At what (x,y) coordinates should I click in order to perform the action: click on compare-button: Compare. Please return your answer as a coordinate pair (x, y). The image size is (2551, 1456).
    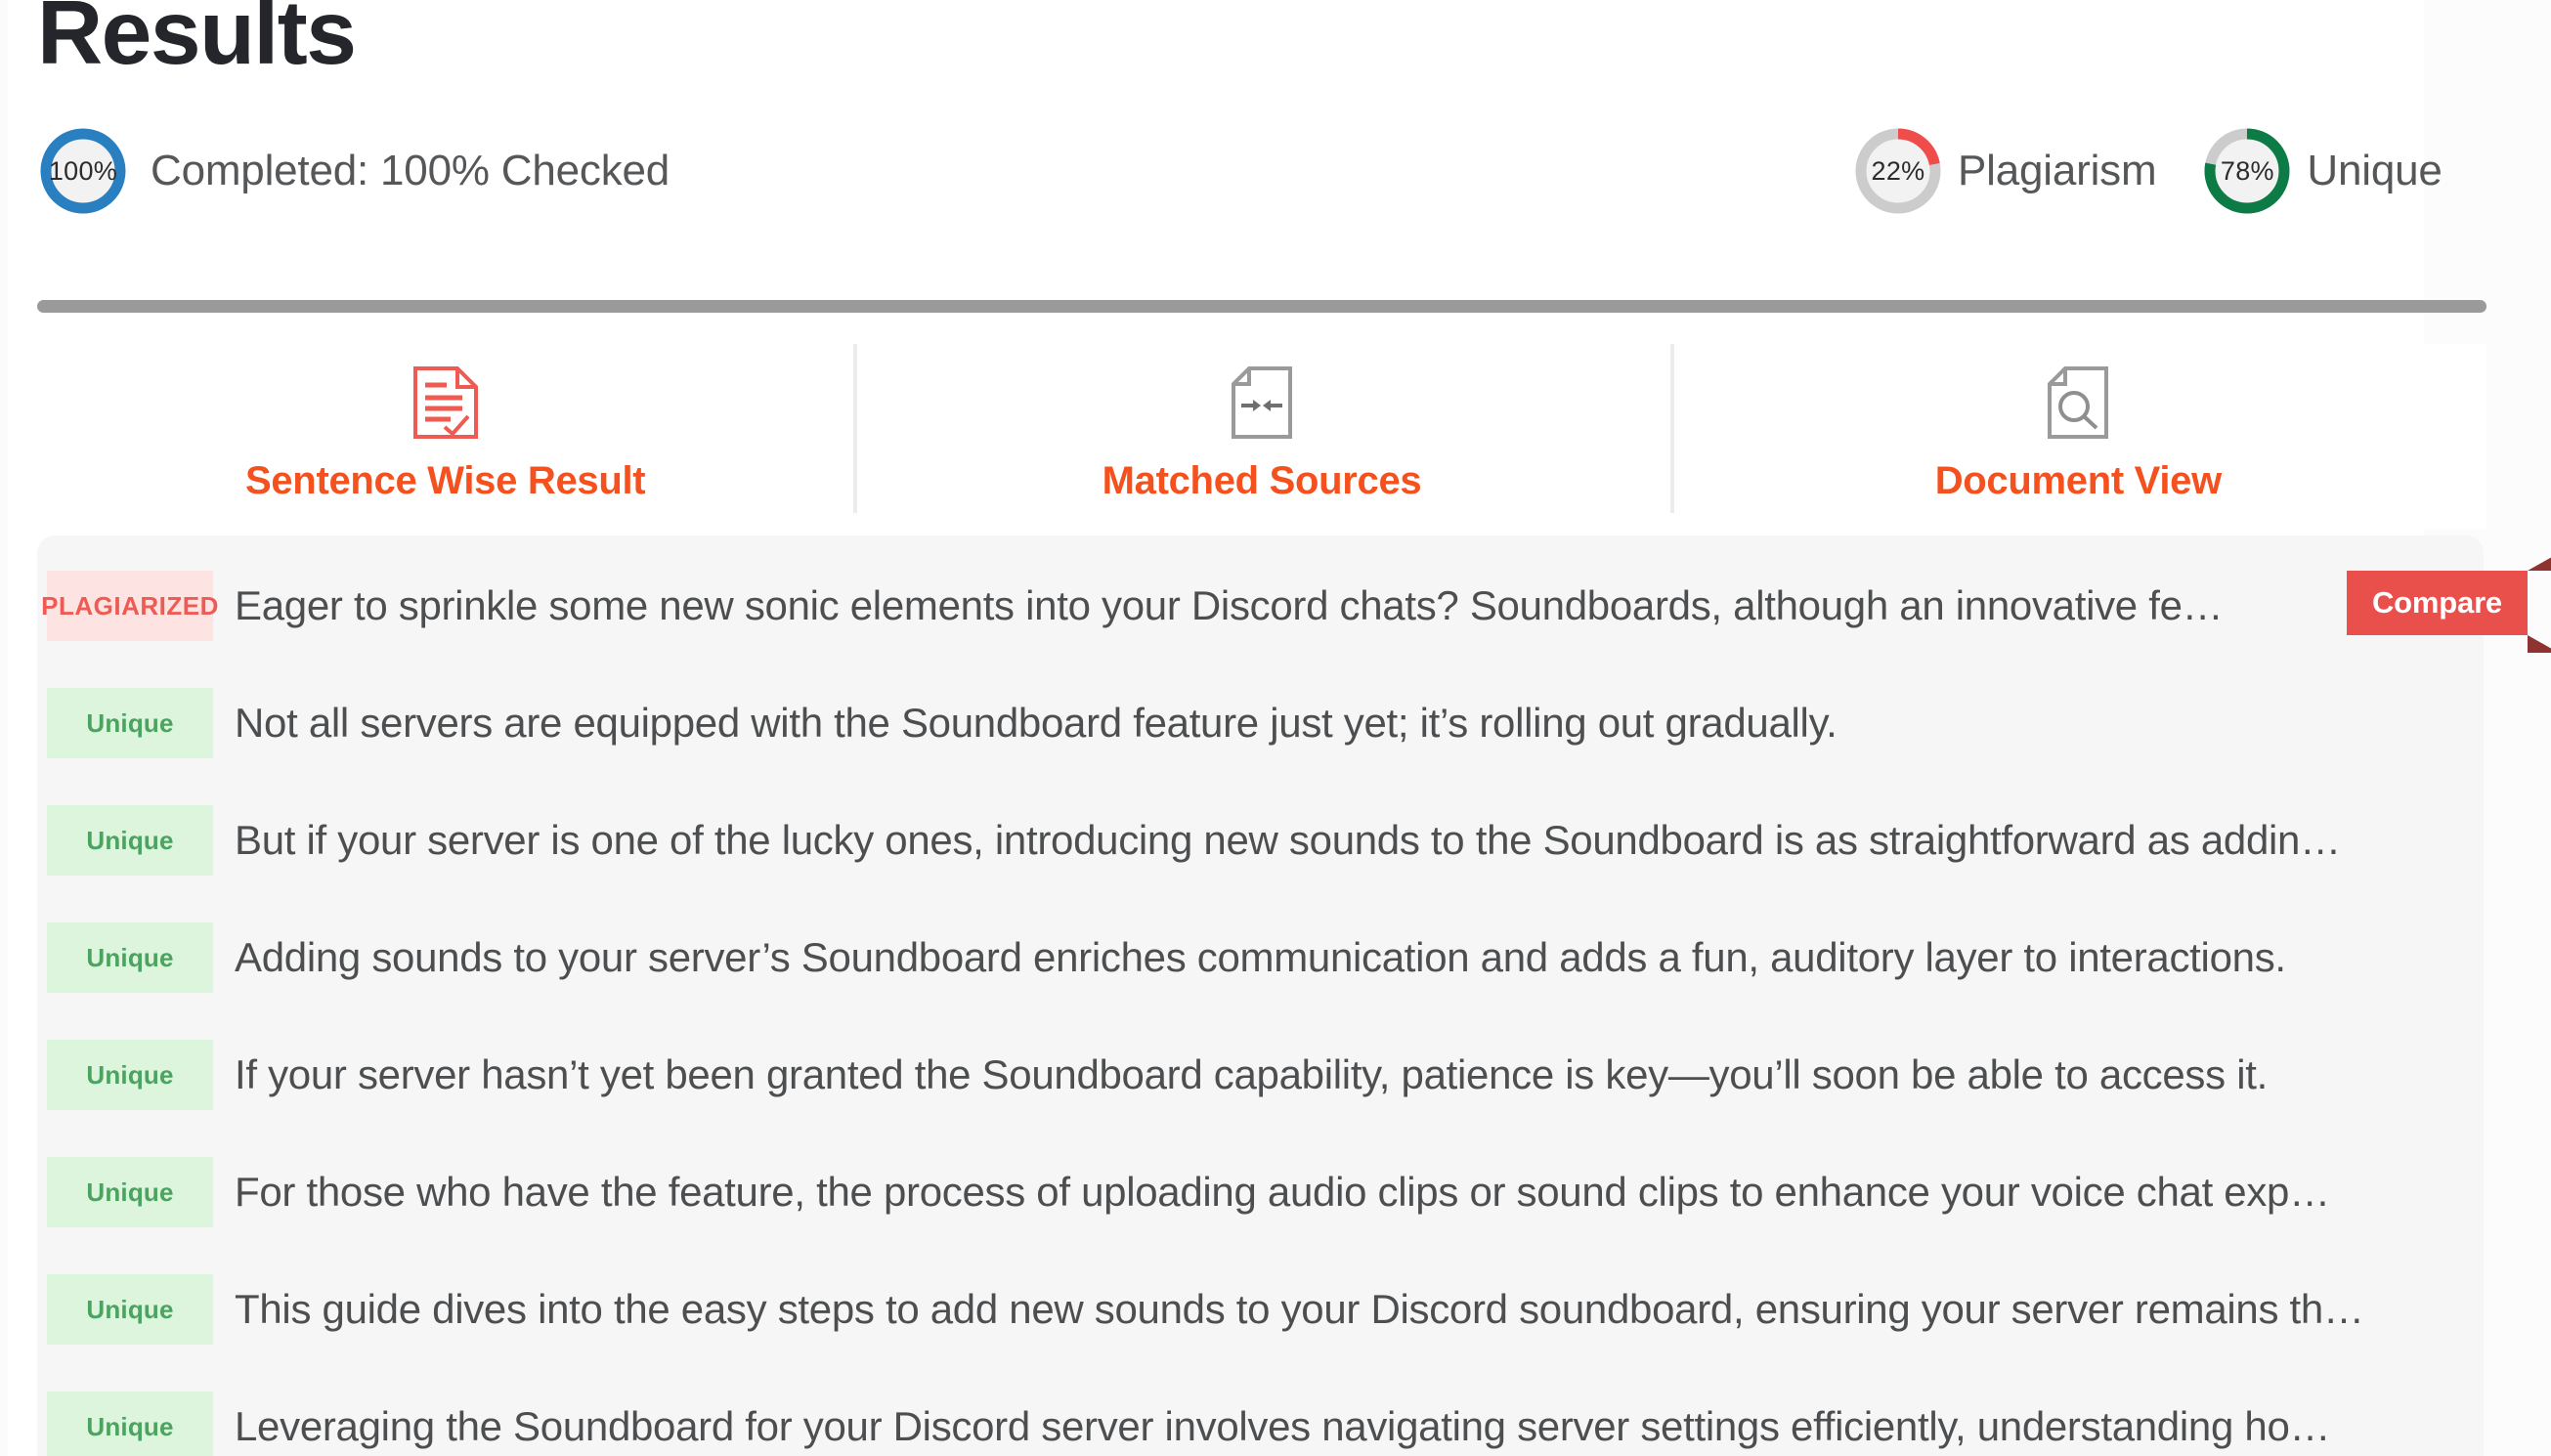
    Looking at the image, I should click on (2449, 603).